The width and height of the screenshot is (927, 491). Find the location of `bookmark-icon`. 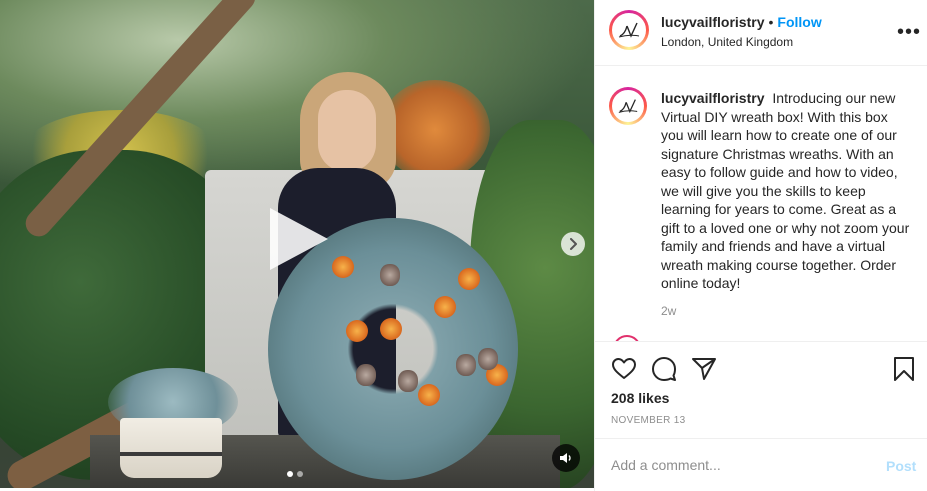

bookmark-icon is located at coordinates (904, 369).